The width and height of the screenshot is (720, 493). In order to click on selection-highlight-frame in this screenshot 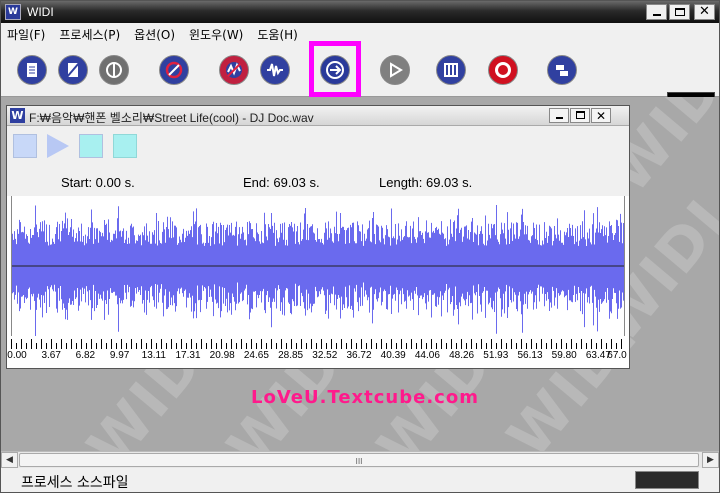, I will do `click(335, 69)`.